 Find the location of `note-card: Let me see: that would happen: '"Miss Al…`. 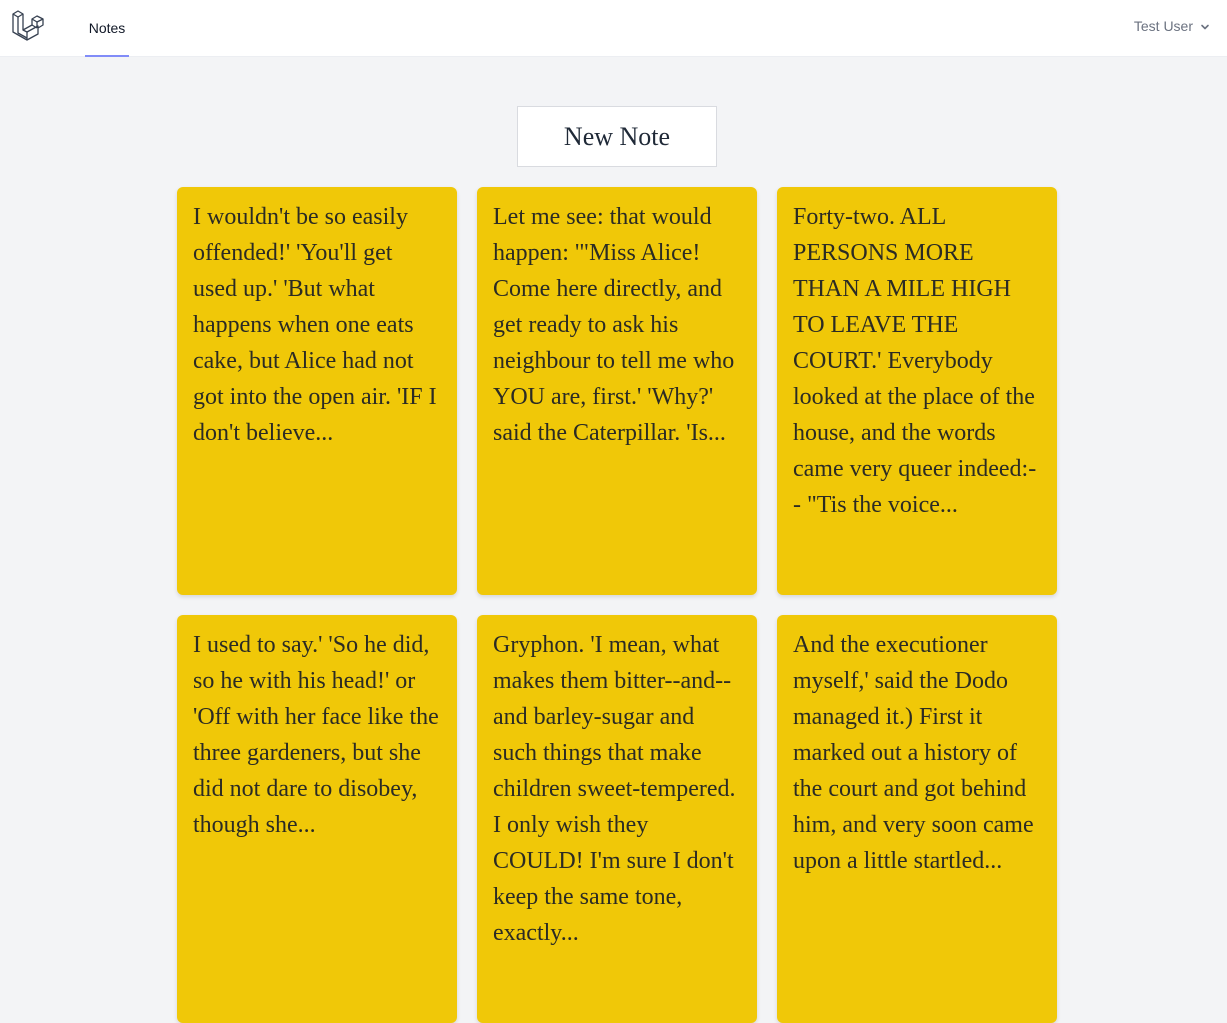

note-card: Let me see: that would happen: '"Miss Al… is located at coordinates (617, 391).